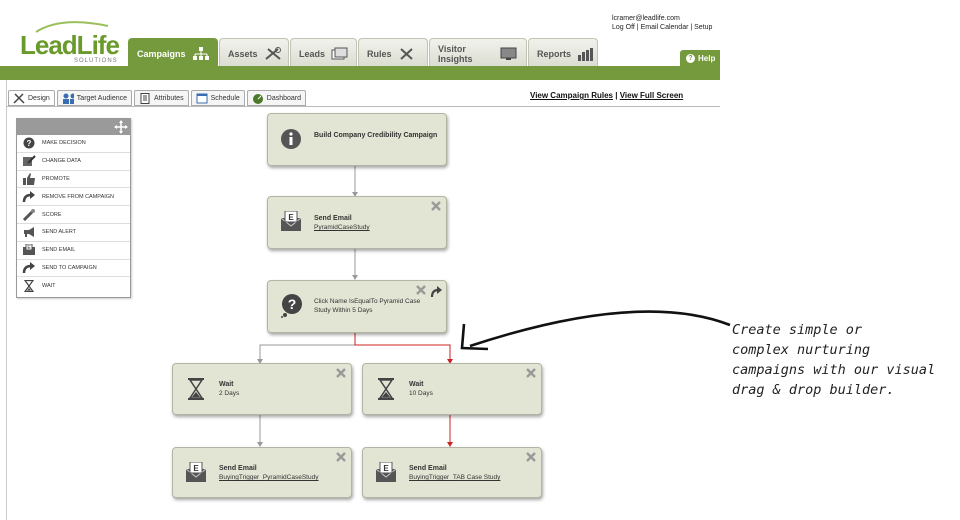 The height and width of the screenshot is (520, 960). What do you see at coordinates (376, 135) in the screenshot?
I see `node-title: Build Company Credibility Campaign` at bounding box center [376, 135].